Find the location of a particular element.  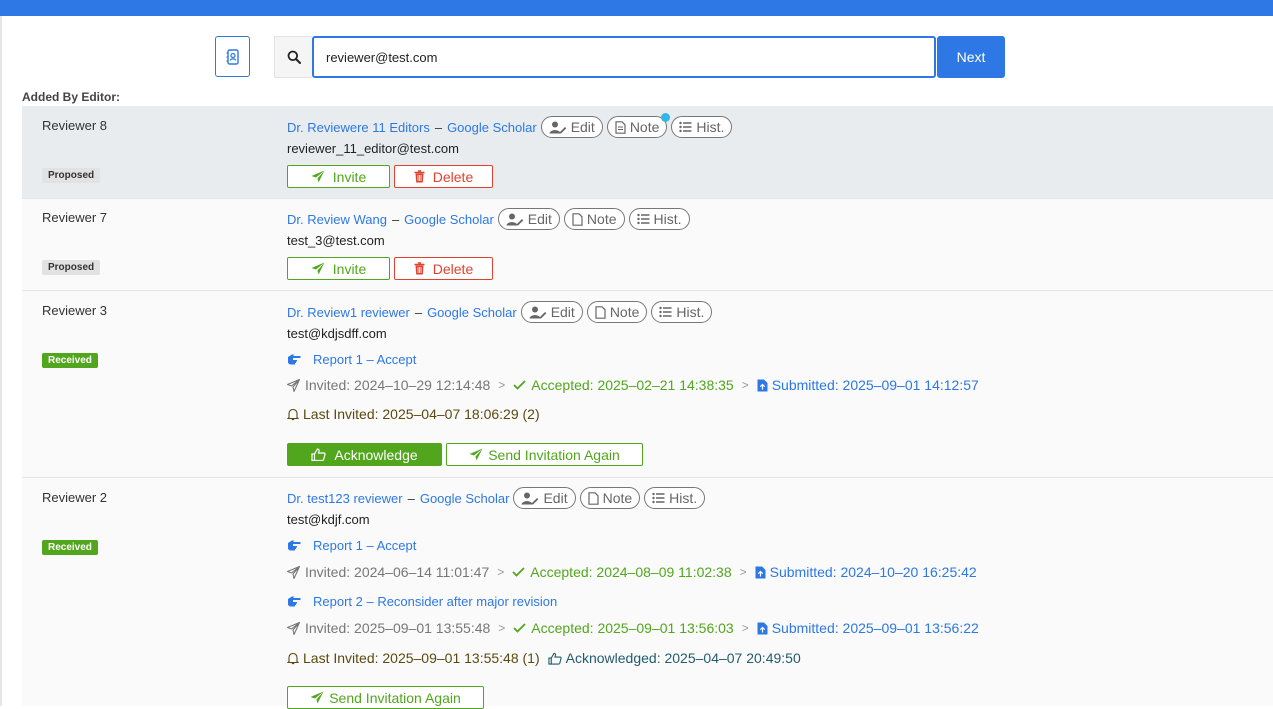

reviewer-name-link: Dr. Review Wang is located at coordinates (337, 219).